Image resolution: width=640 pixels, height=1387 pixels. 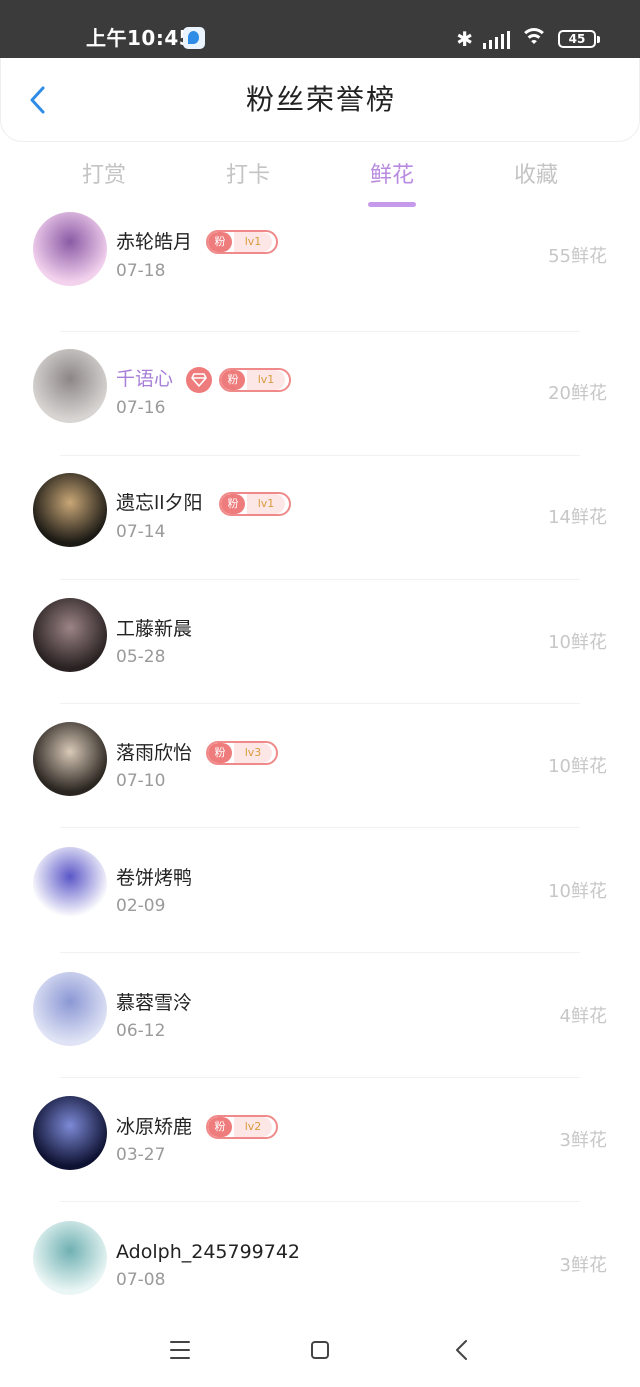 What do you see at coordinates (154, 629) in the screenshot?
I see `fan-name: 工藤新晨` at bounding box center [154, 629].